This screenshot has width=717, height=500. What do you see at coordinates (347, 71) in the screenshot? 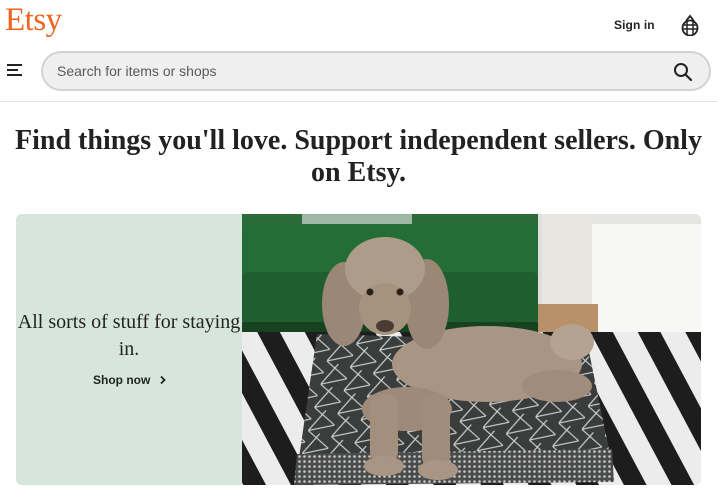
I see `search-input` at bounding box center [347, 71].